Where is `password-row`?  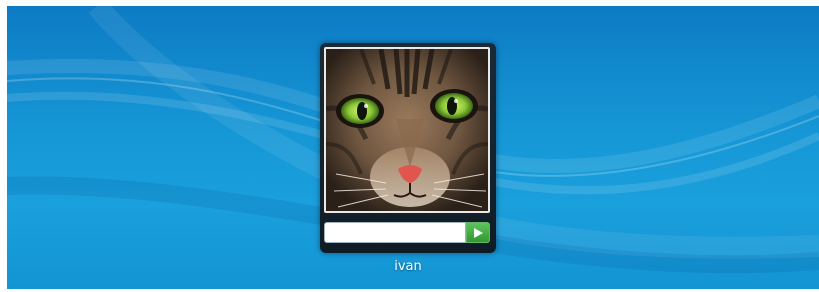 password-row is located at coordinates (408, 232).